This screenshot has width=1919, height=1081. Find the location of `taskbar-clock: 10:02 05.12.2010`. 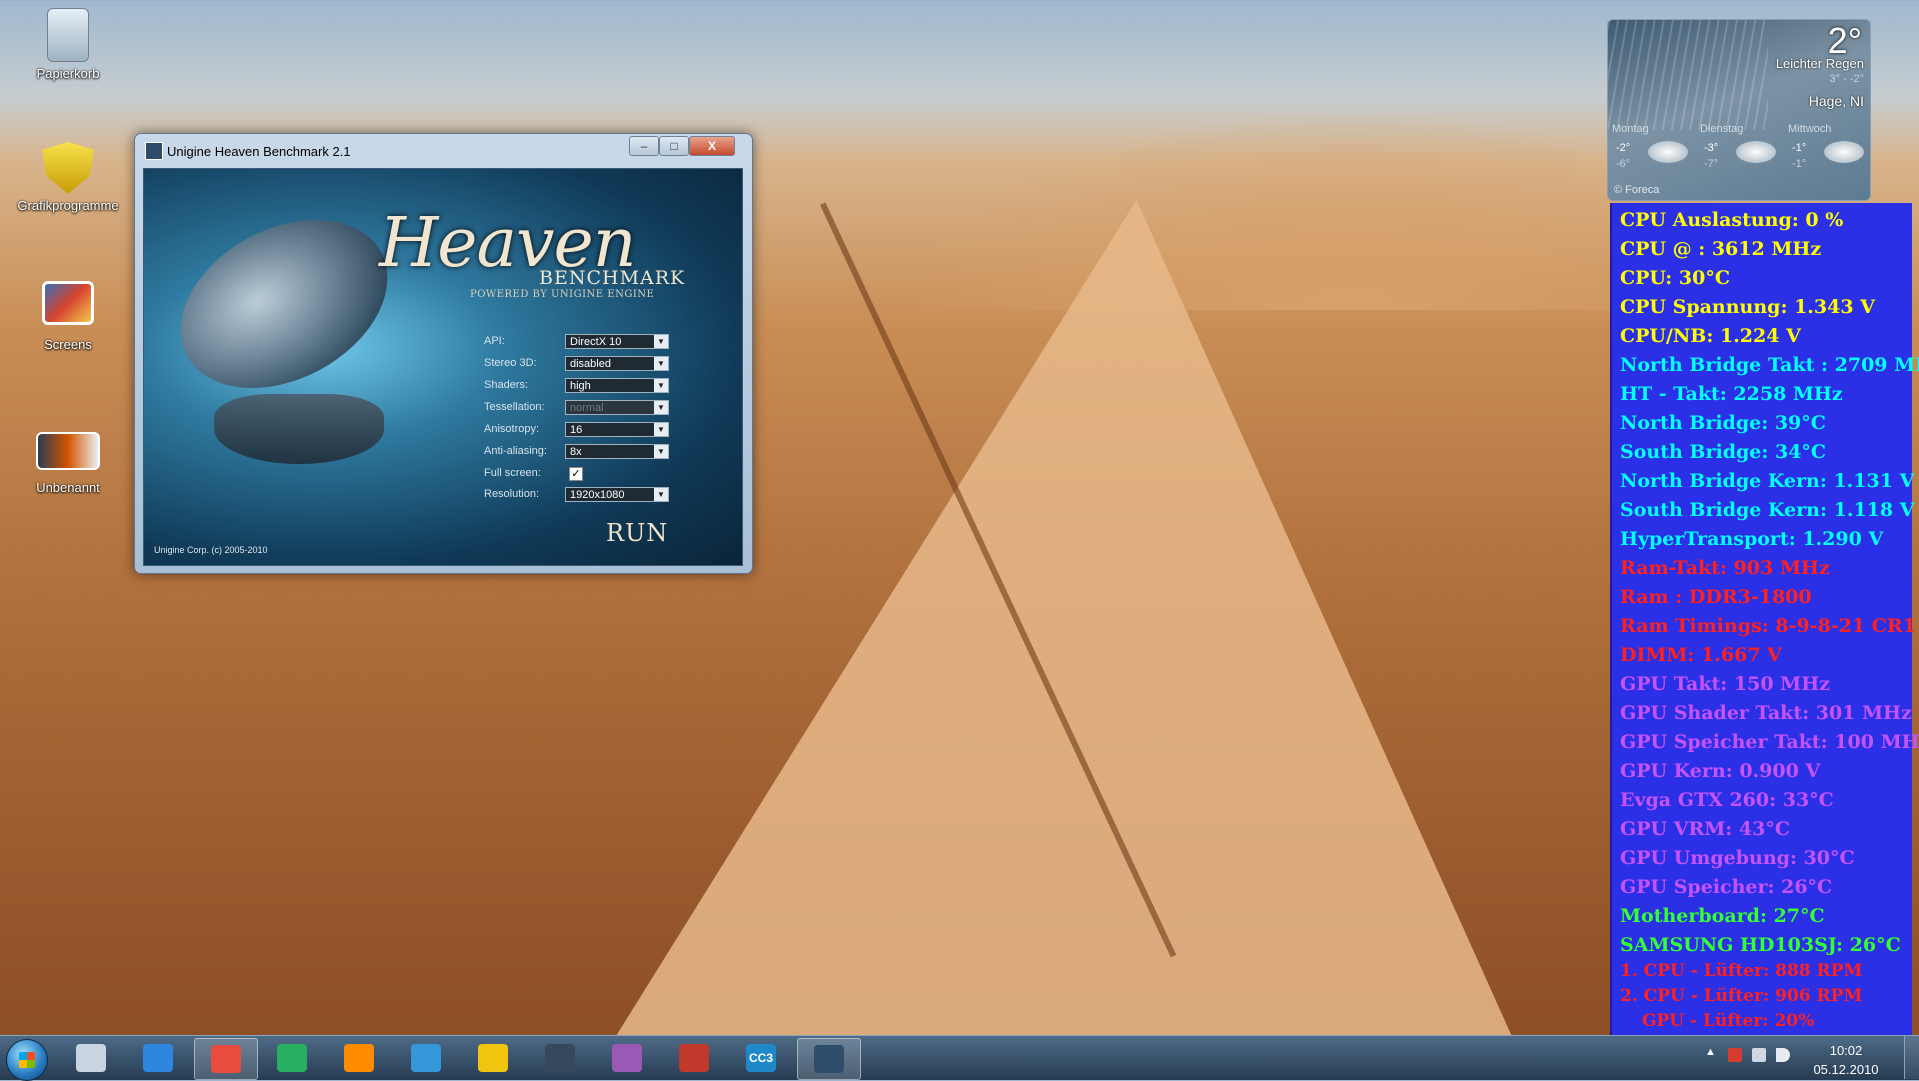

taskbar-clock: 10:02 05.12.2010 is located at coordinates (1846, 1060).